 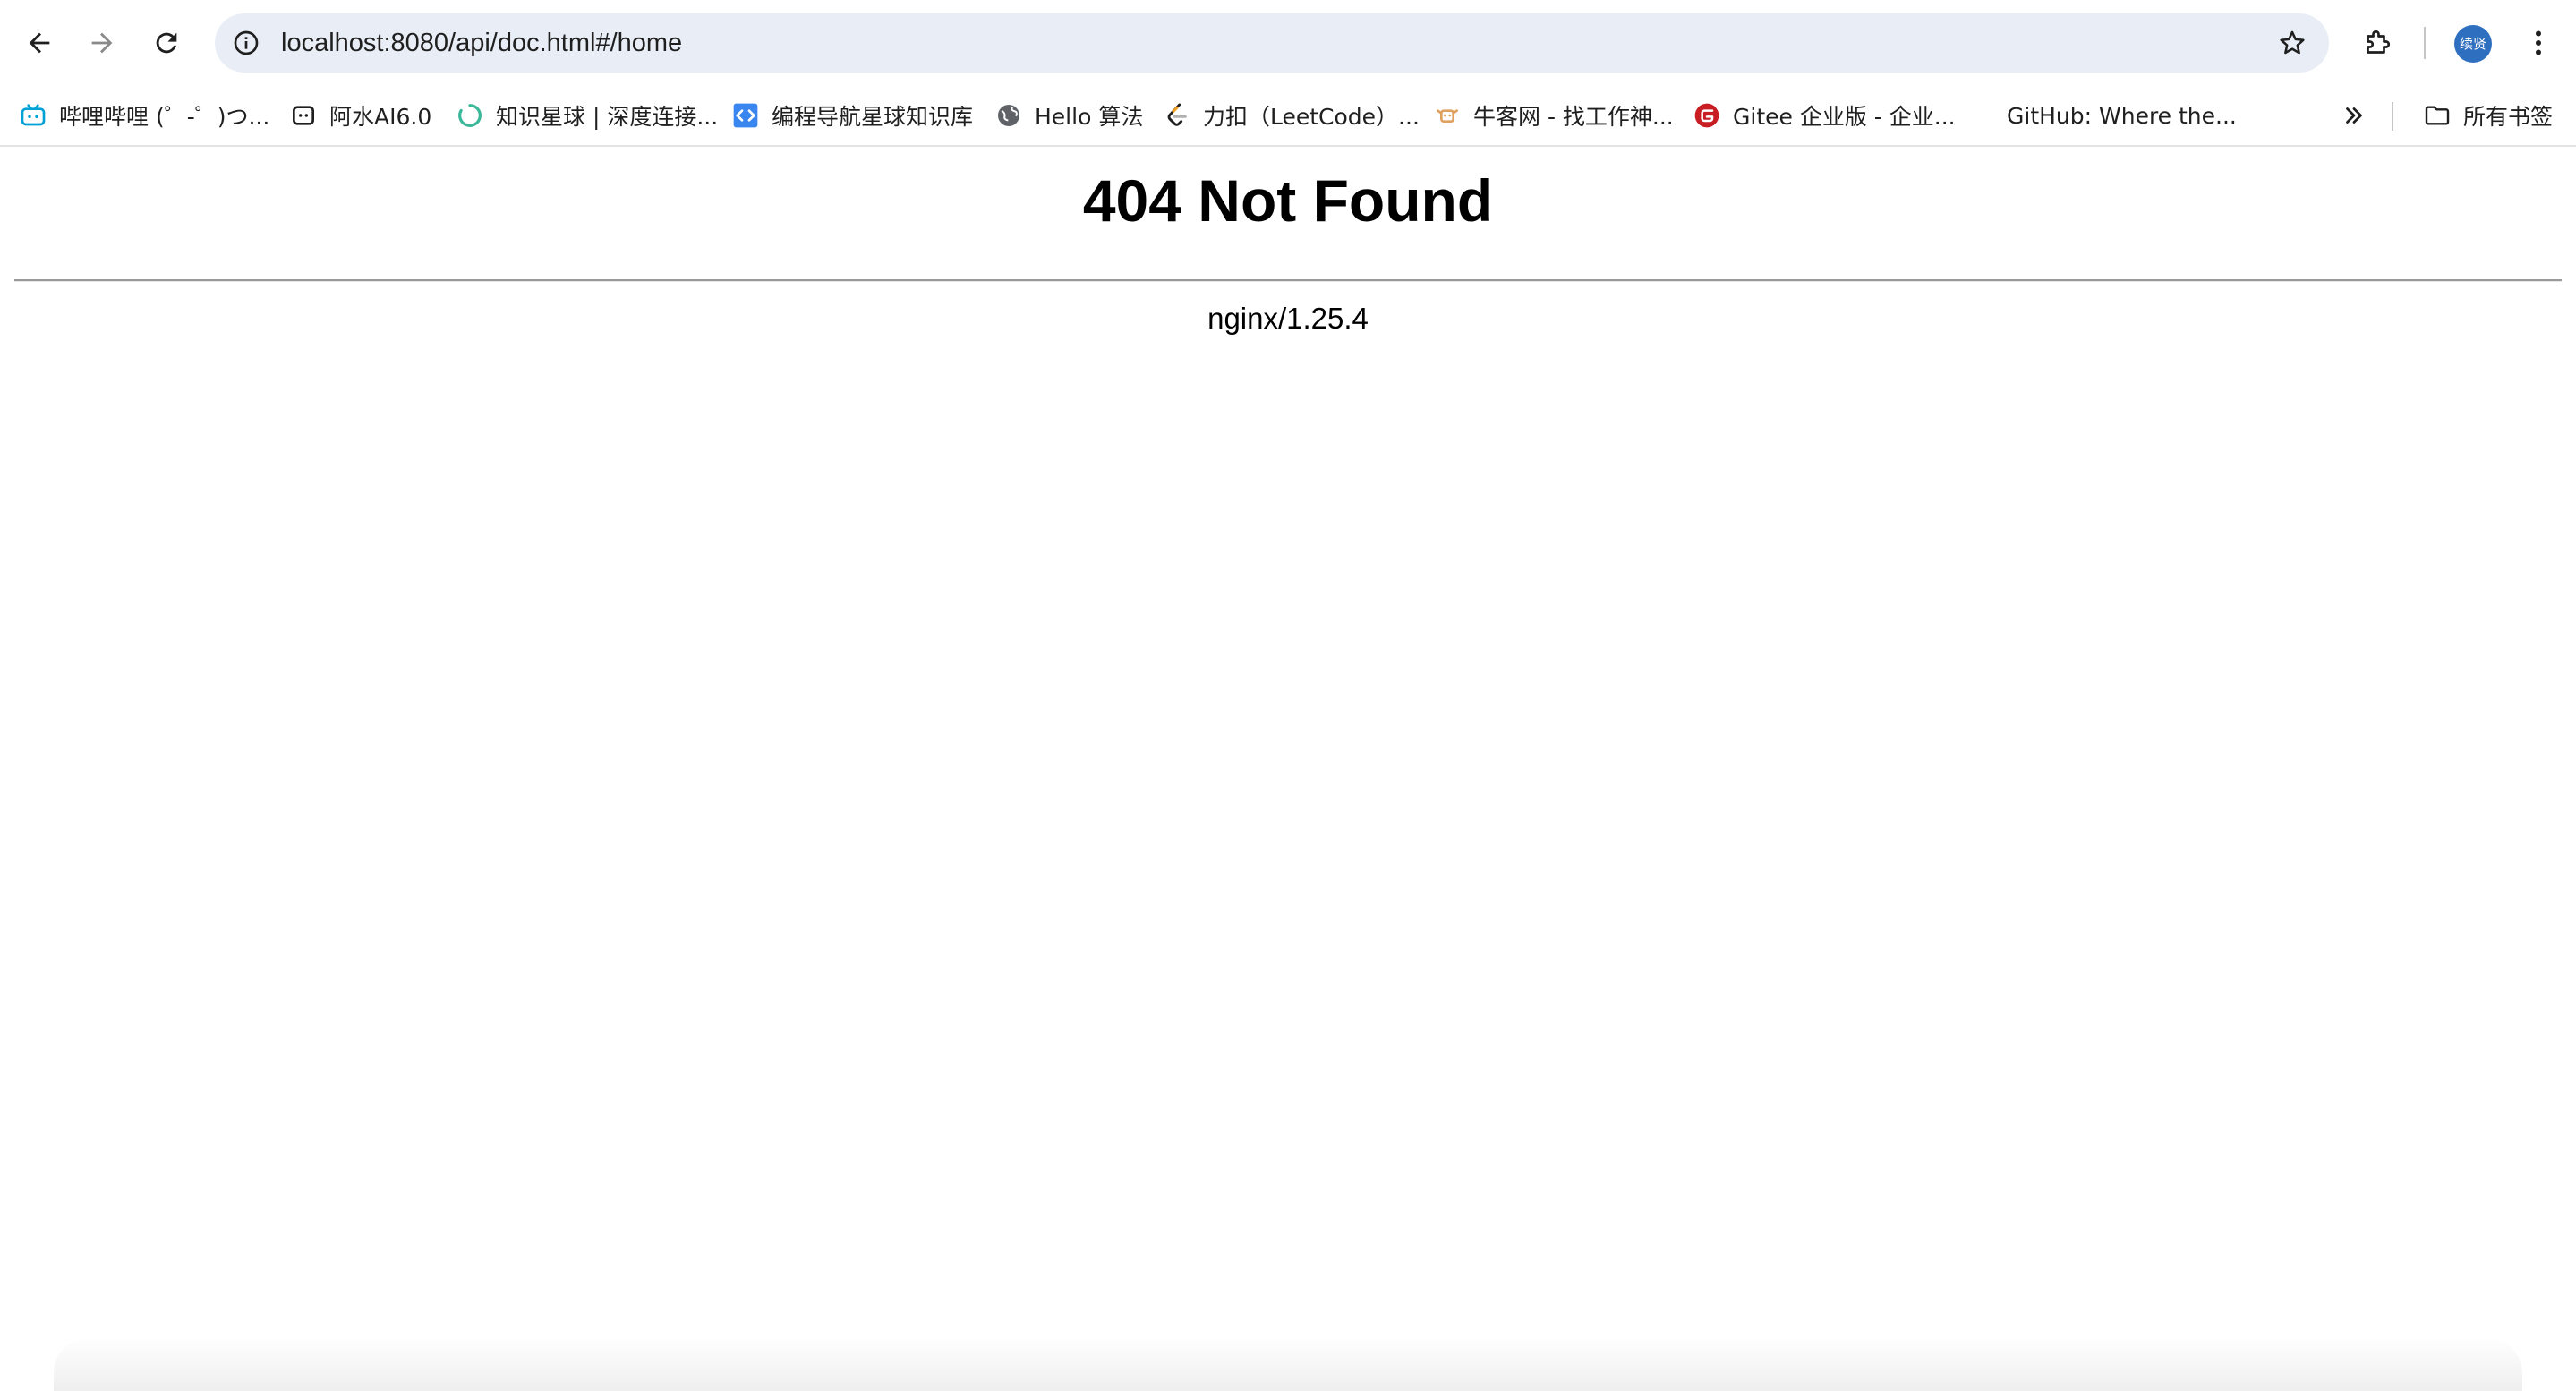 I want to click on window-bottom-shadow, so click(x=1288, y=1364).